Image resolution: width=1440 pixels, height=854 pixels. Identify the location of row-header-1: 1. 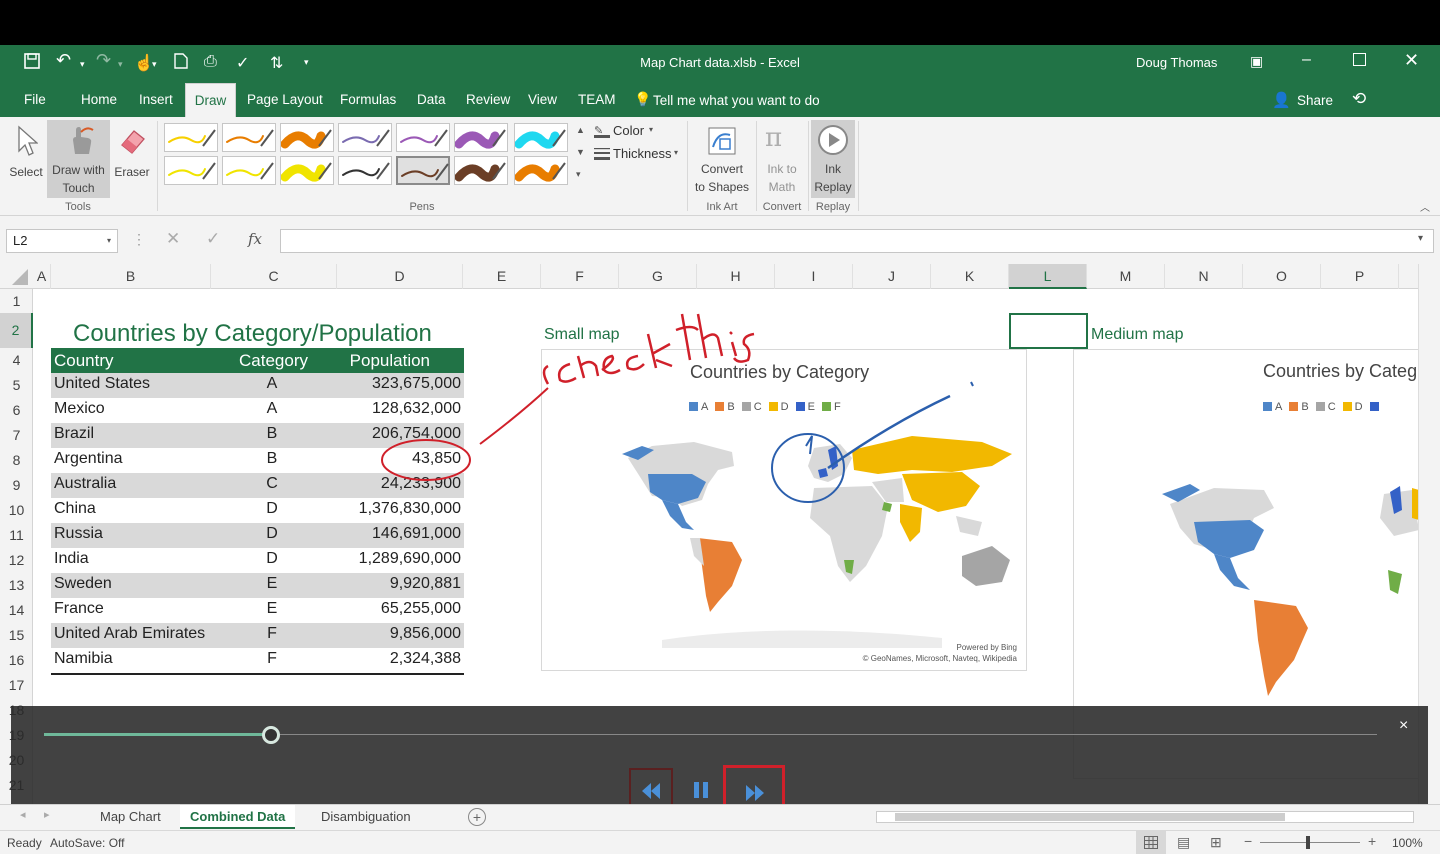
(16, 301).